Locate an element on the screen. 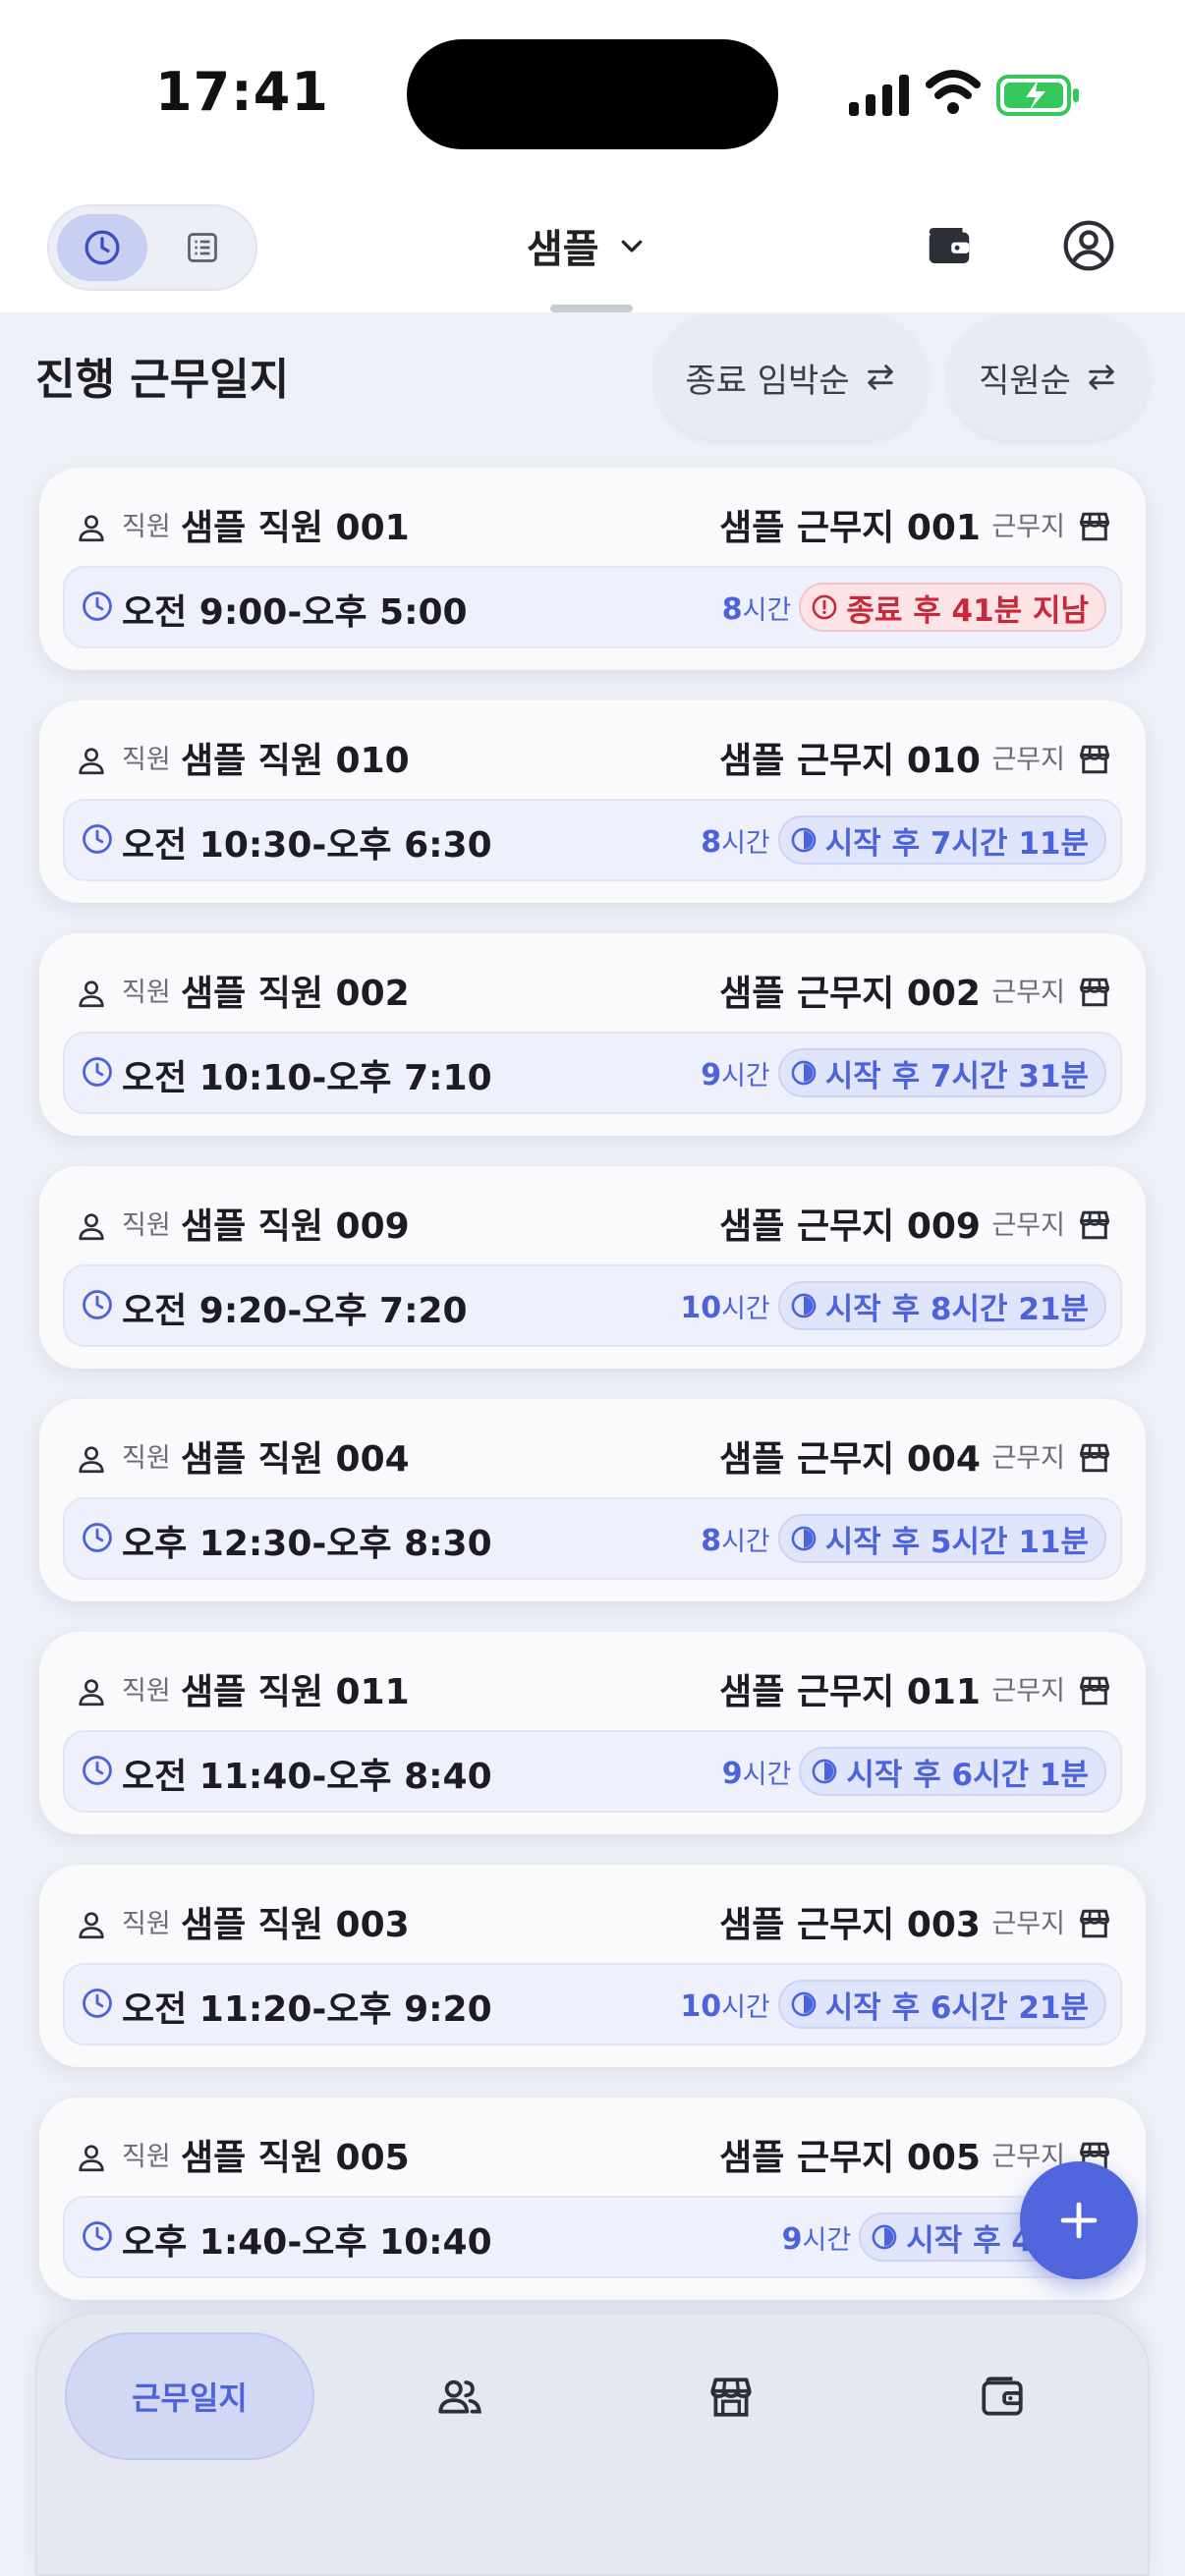 Image resolution: width=1185 pixels, height=2576 pixels. shift-hours: 오전 11:40-오후 8:40 is located at coordinates (307, 1777).